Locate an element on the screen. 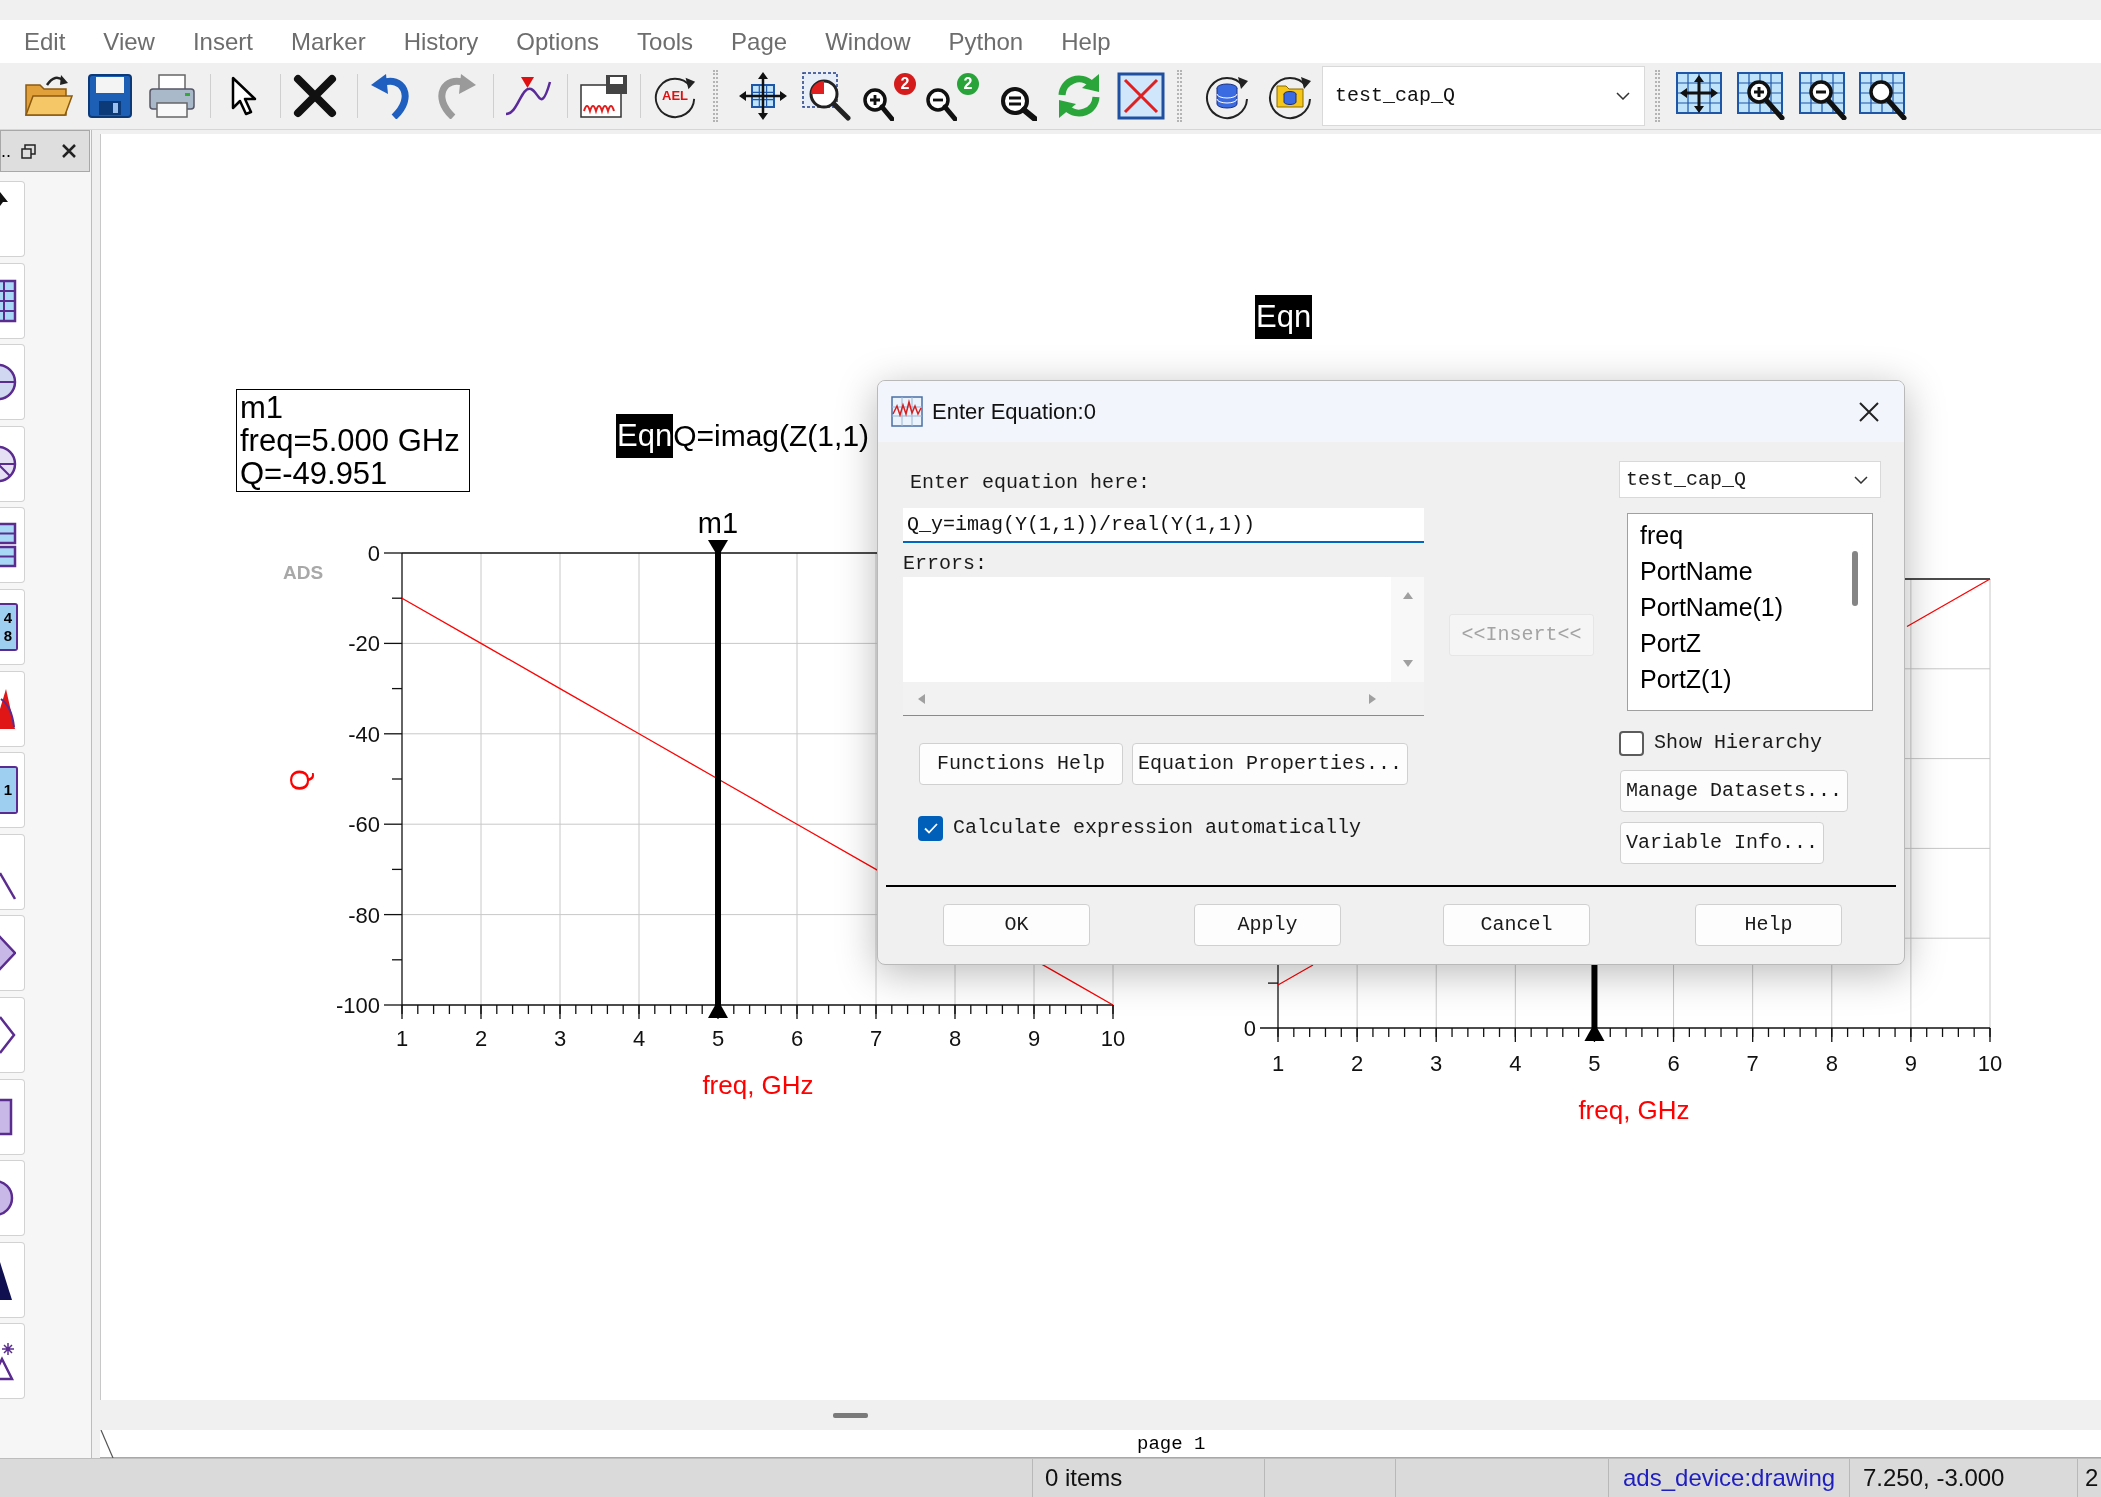 This screenshot has width=2101, height=1497. x-box-icon is located at coordinates (1141, 96).